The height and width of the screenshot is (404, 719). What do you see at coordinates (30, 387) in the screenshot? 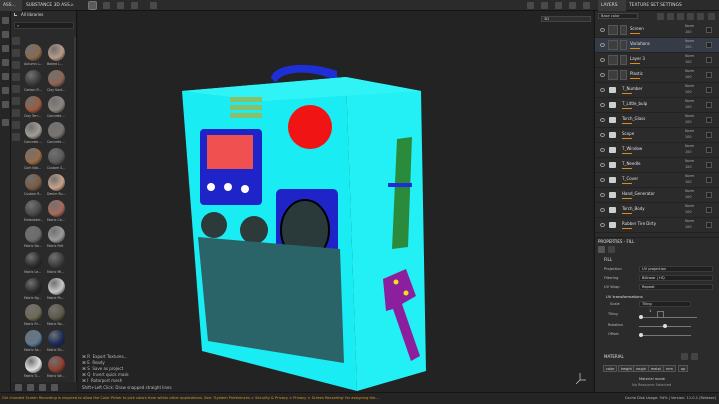
I see `folder-icon` at bounding box center [30, 387].